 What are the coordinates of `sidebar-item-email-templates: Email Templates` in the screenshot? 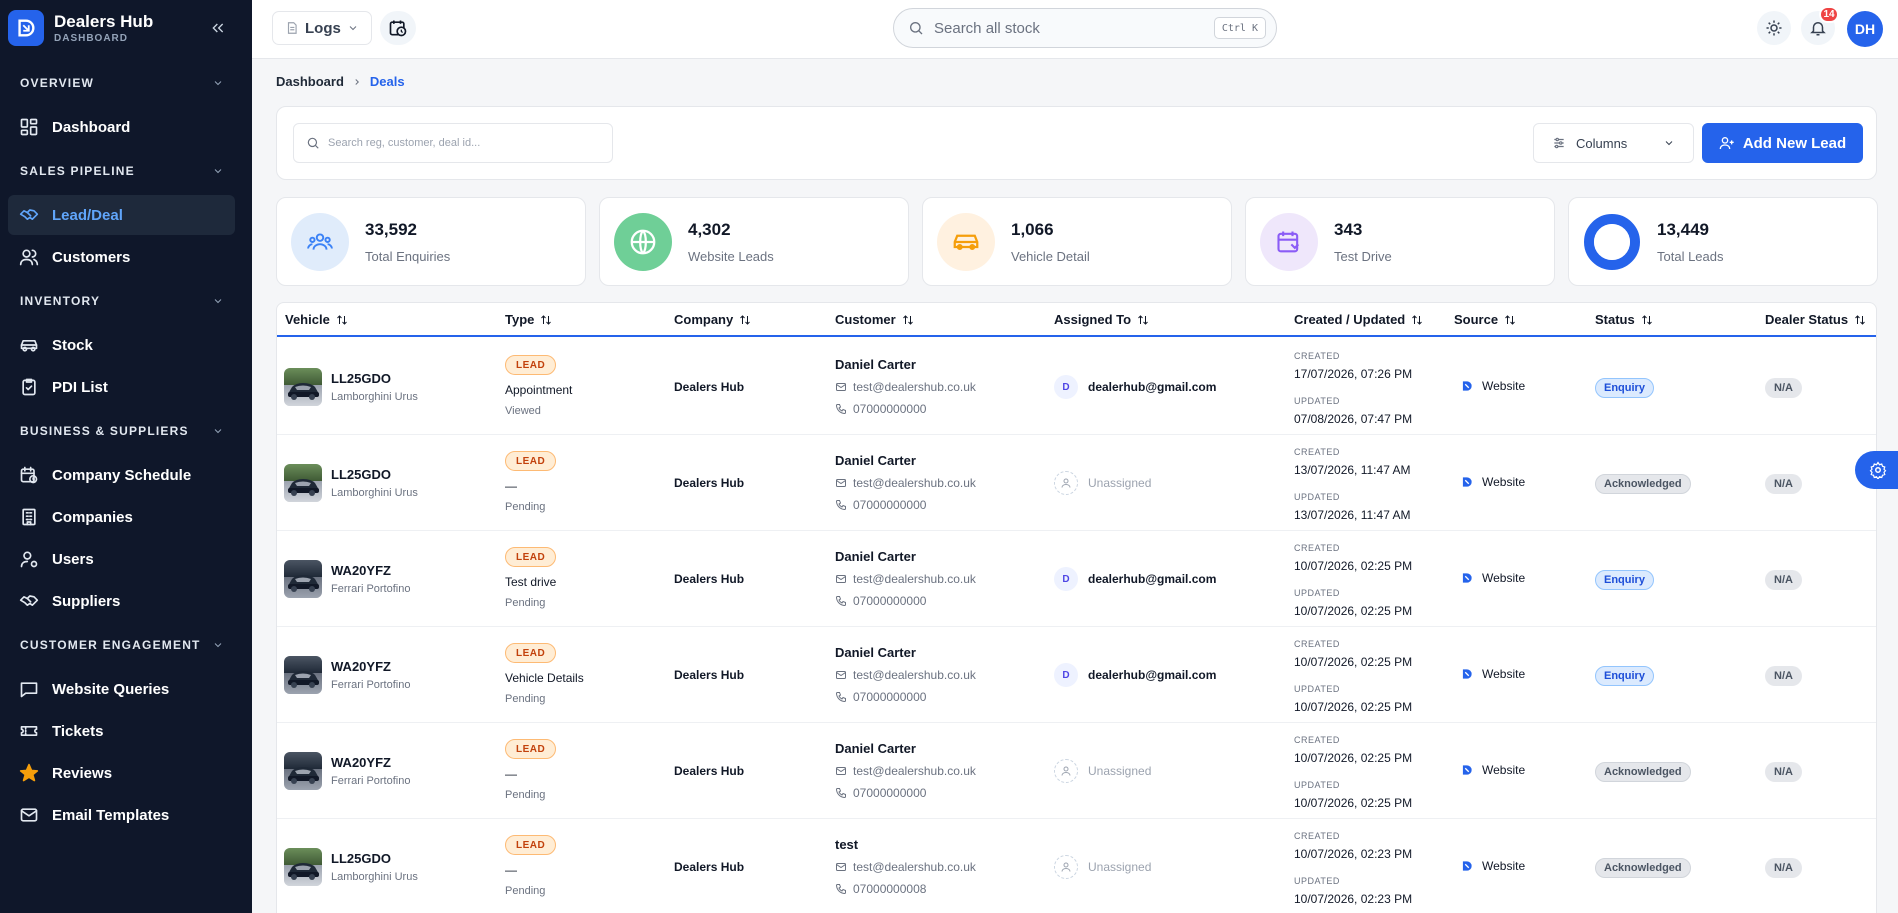 It's located at (121, 815).